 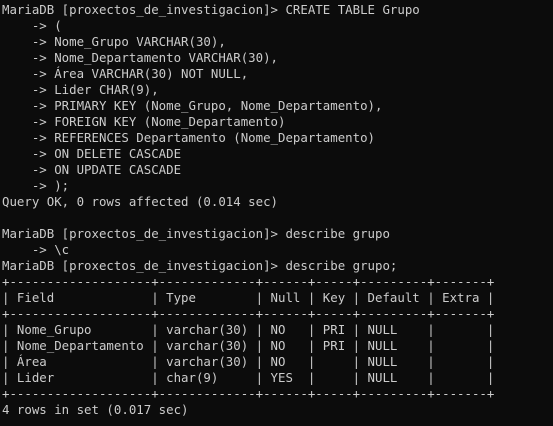 I want to click on continuation-line: -> Lider CHAR(9),, so click(x=80, y=89).